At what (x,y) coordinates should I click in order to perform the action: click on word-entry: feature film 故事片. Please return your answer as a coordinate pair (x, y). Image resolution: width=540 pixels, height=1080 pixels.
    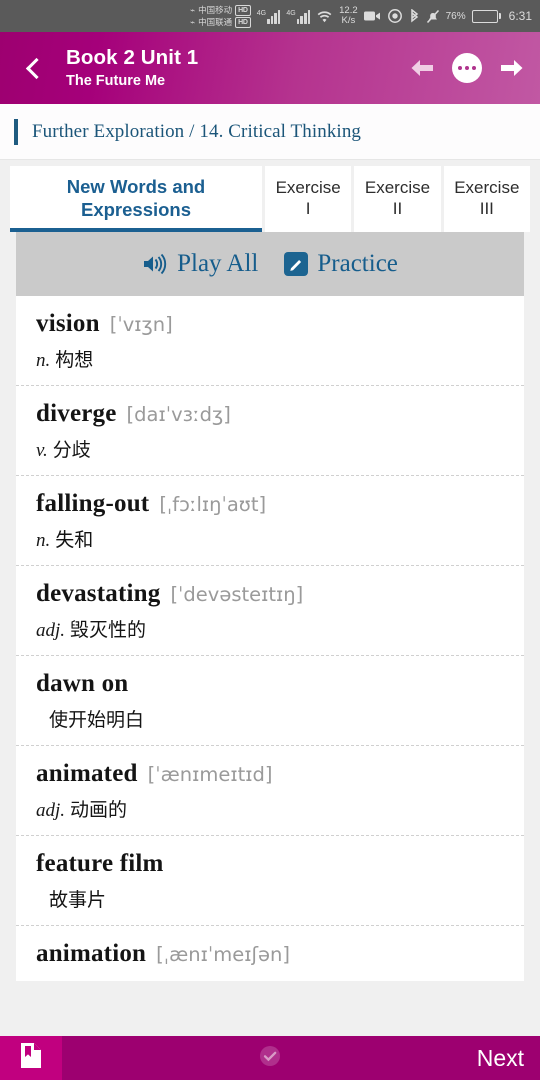
    Looking at the image, I should click on (270, 881).